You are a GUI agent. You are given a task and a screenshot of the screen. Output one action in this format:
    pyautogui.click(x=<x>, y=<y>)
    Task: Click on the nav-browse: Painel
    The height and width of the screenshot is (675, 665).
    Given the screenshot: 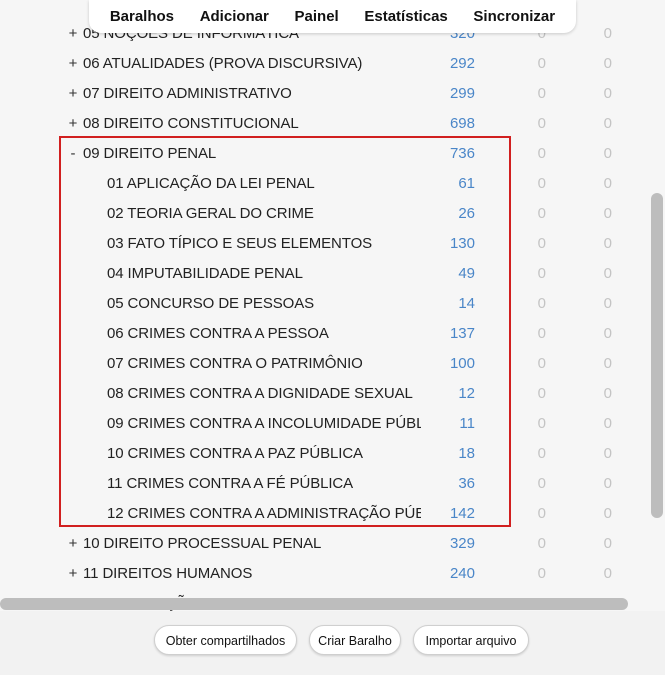 What is the action you would take?
    pyautogui.click(x=317, y=16)
    